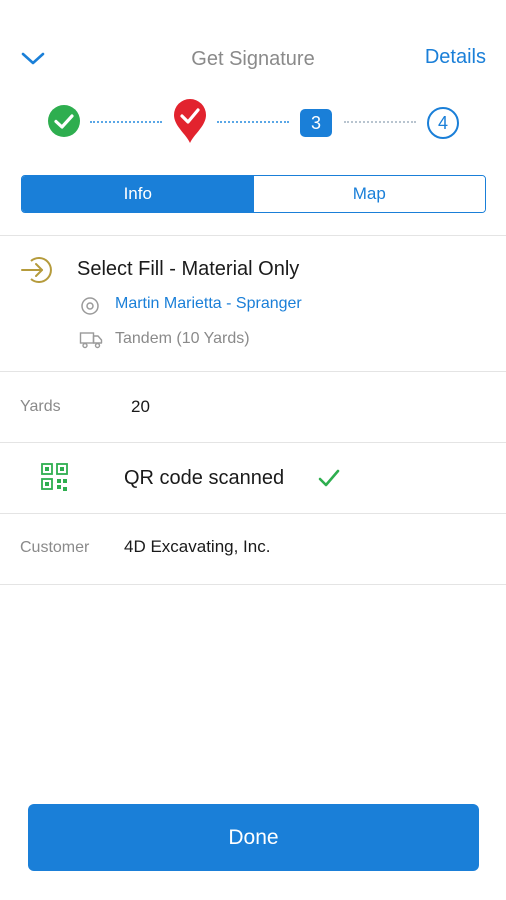  Describe the element at coordinates (329, 478) in the screenshot. I see `checkmark-icon` at that location.